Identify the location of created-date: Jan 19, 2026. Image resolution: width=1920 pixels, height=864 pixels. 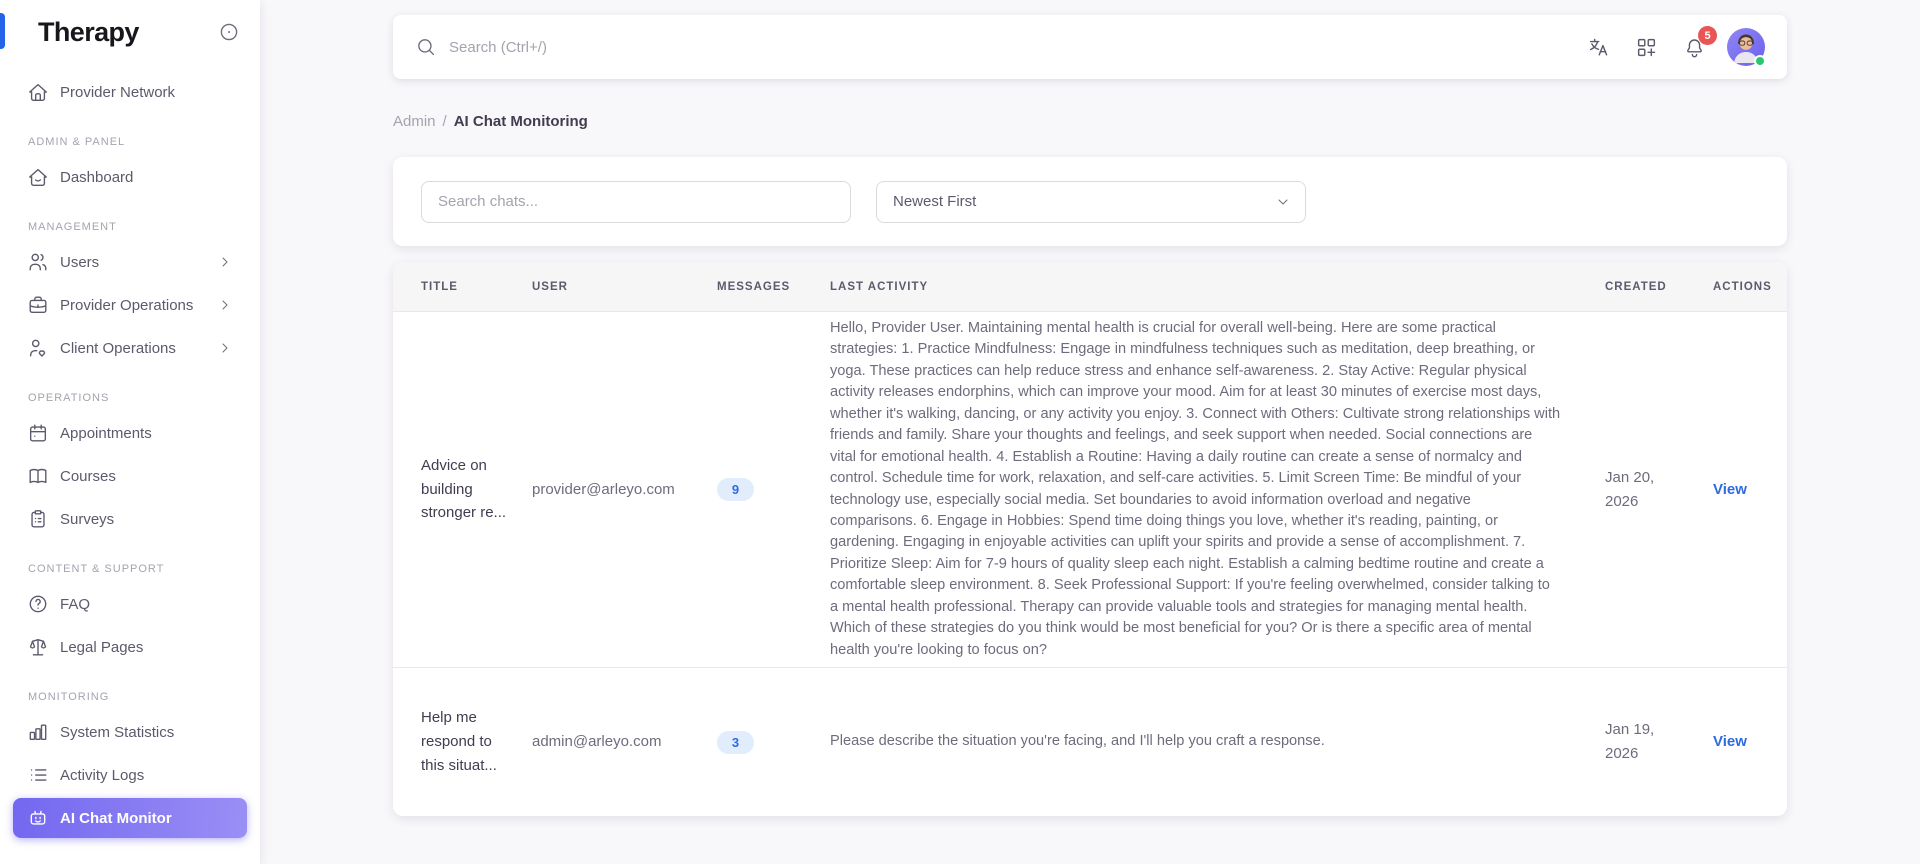
(1630, 741).